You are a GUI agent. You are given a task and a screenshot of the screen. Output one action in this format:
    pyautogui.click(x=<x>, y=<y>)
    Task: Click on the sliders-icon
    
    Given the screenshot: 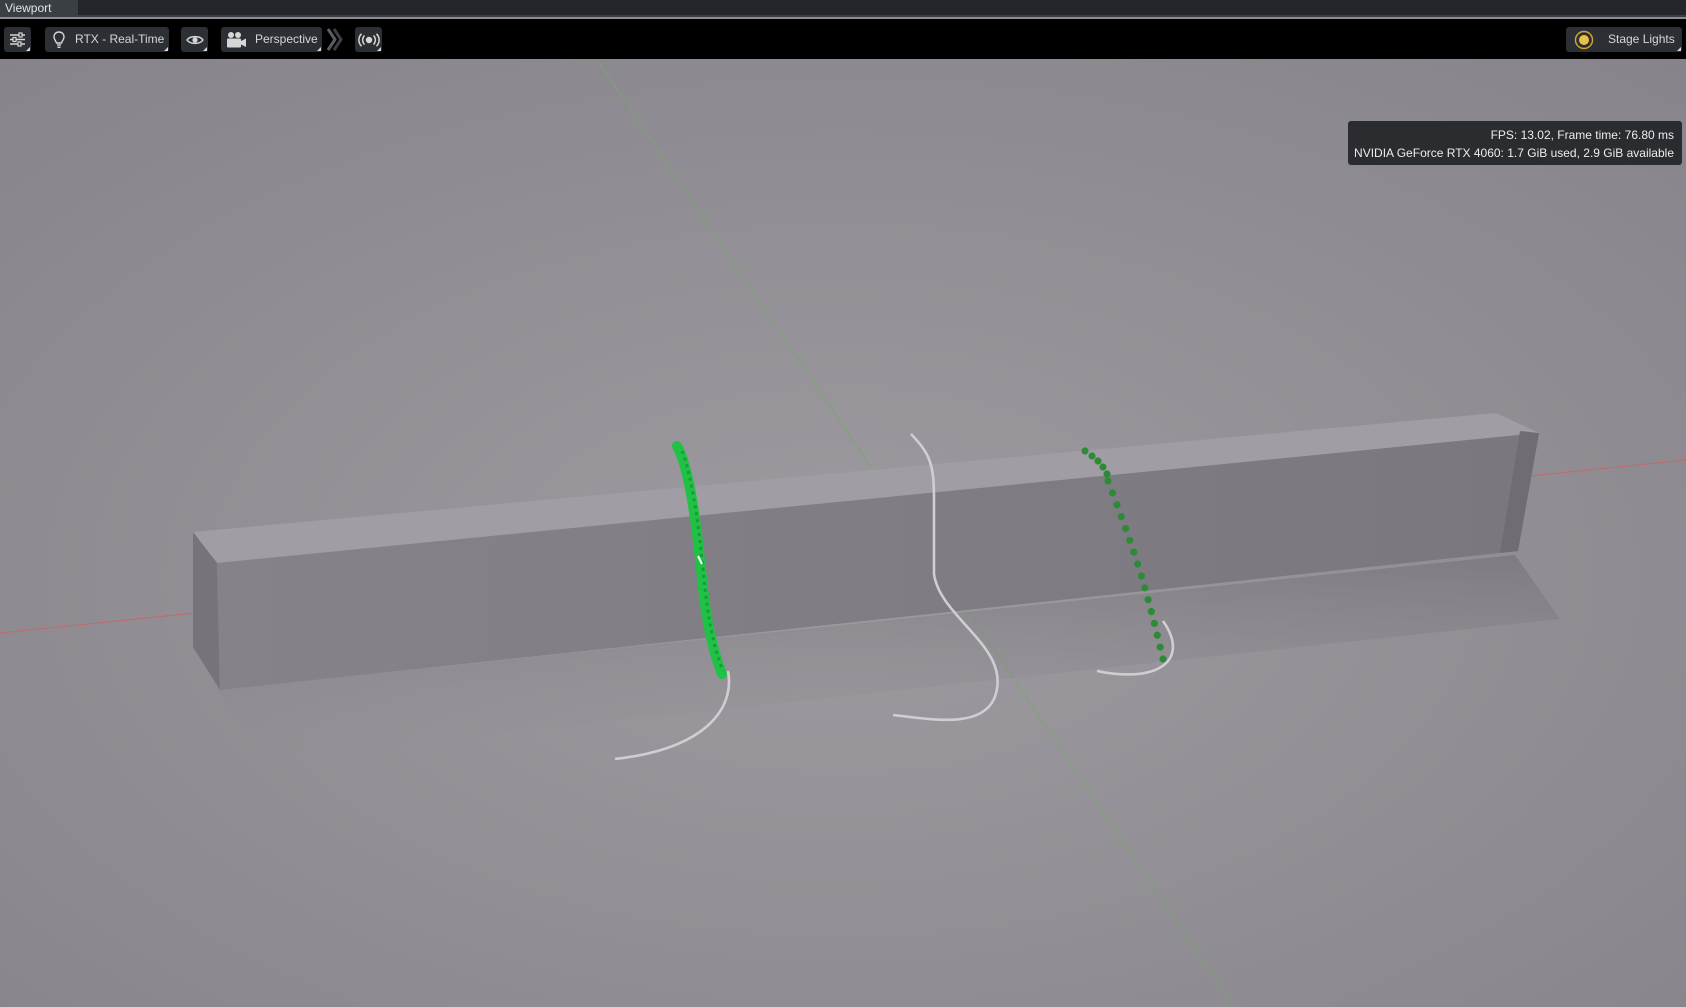 What is the action you would take?
    pyautogui.click(x=17, y=39)
    